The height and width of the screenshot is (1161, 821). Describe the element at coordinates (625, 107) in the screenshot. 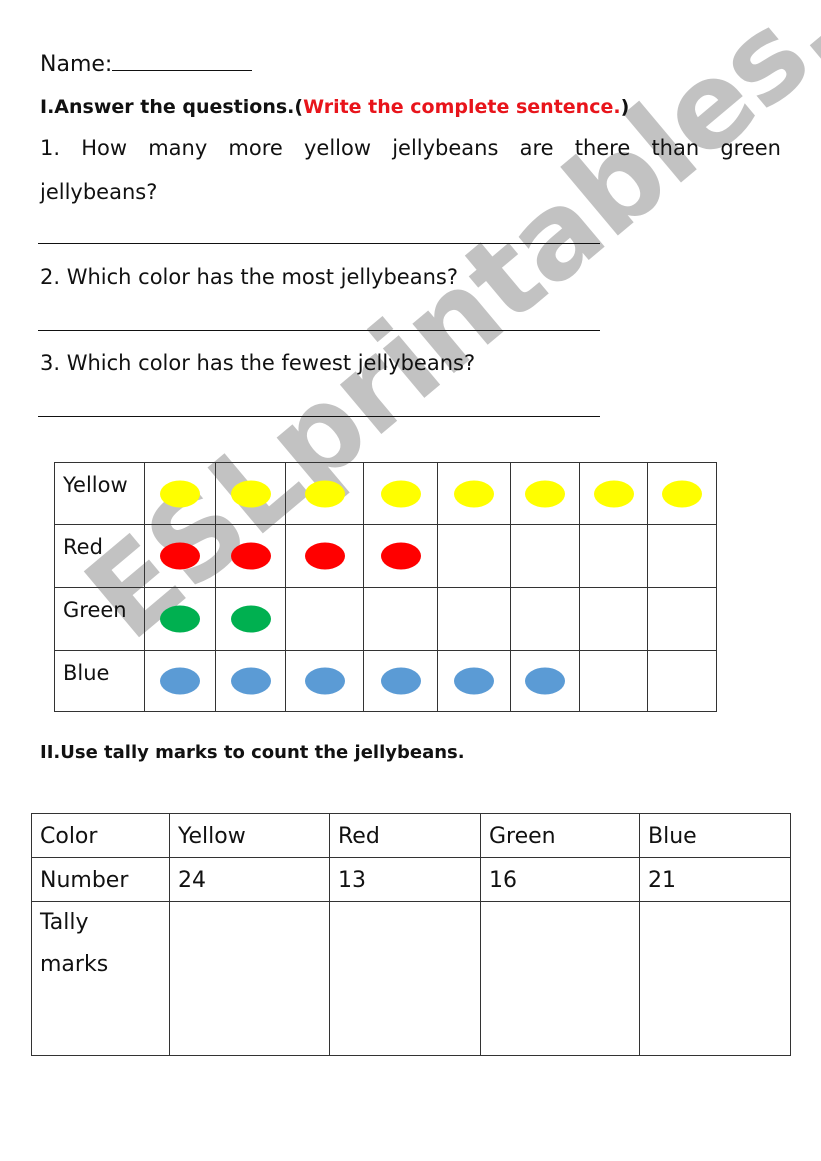

I see `paren-close: )` at that location.